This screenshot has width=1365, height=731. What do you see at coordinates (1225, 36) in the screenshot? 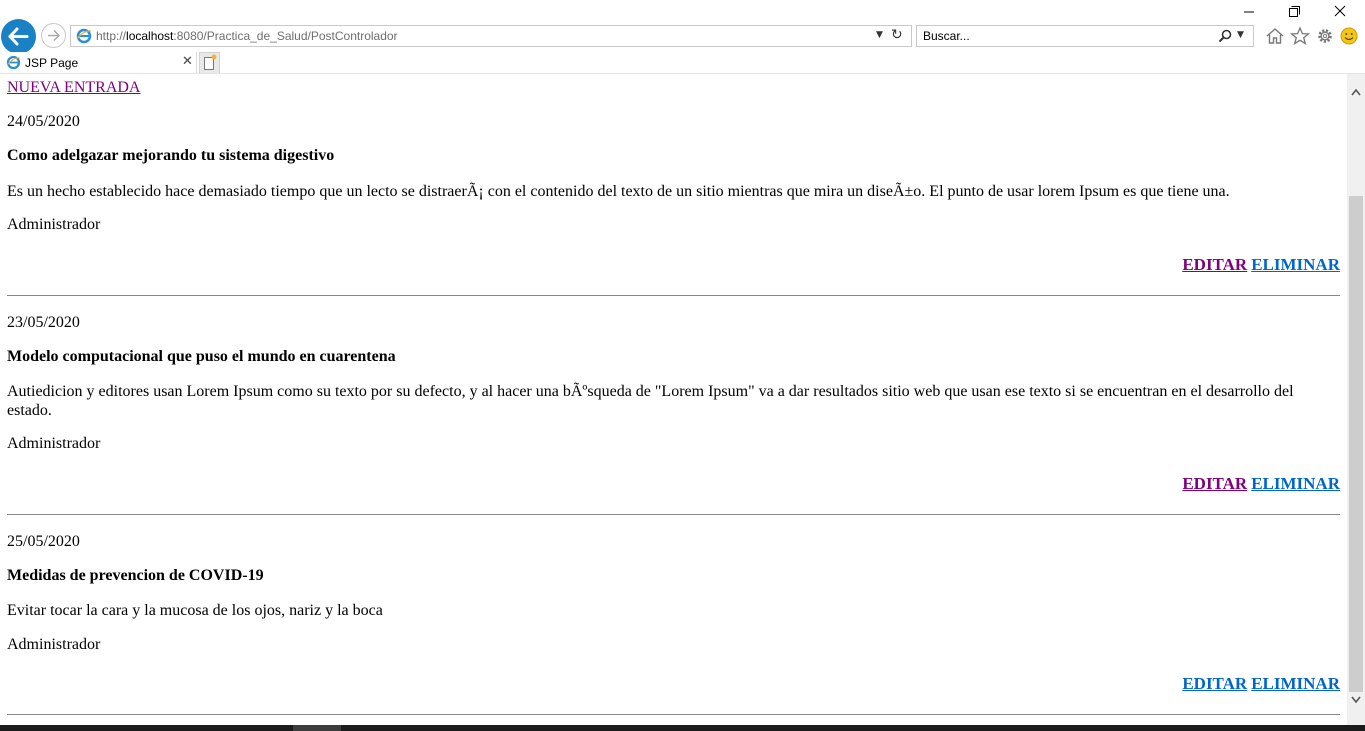
I see `search-icon` at bounding box center [1225, 36].